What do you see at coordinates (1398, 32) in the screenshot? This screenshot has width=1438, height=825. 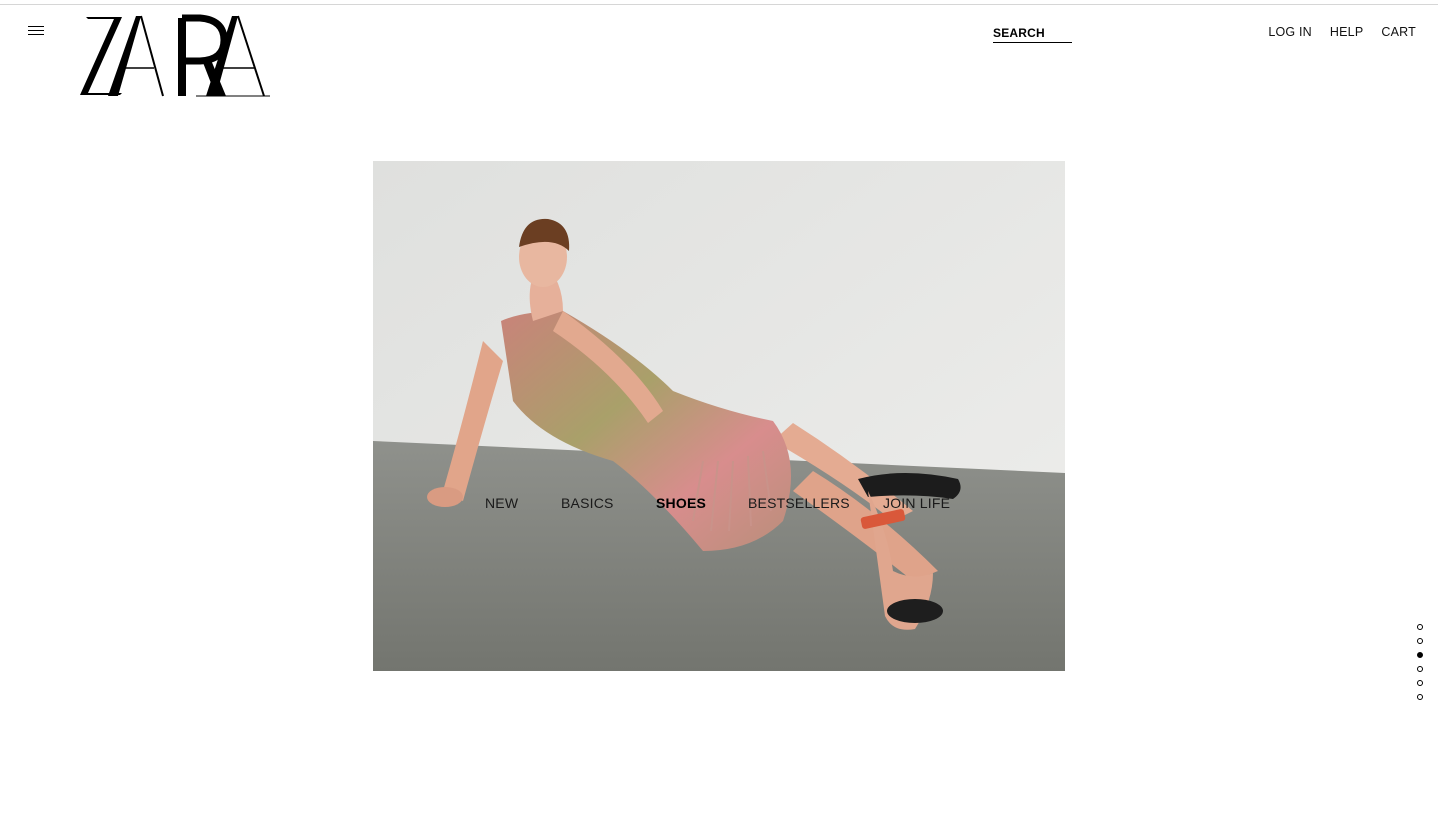 I see `cart-link: CART` at bounding box center [1398, 32].